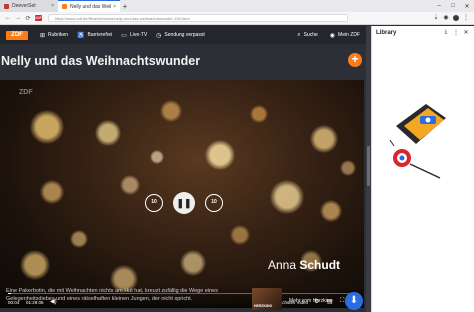  I want to click on pause-icon: ❚❚, so click(184, 202).